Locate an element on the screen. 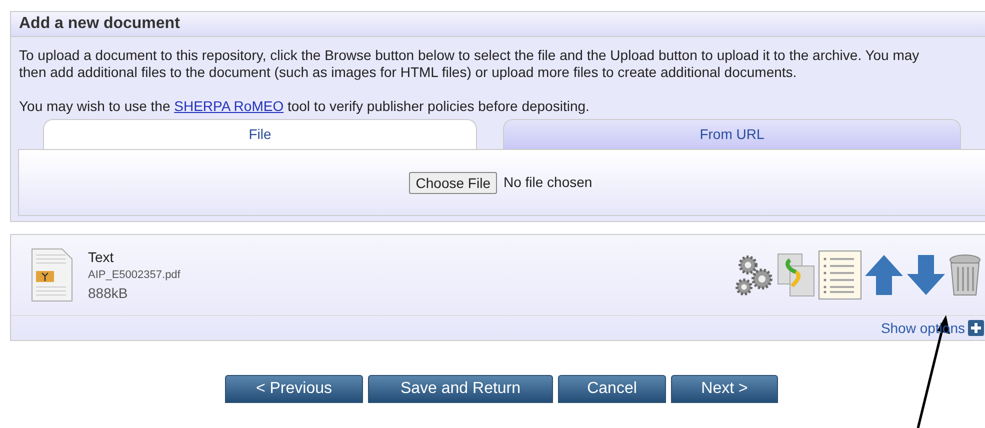 The height and width of the screenshot is (428, 985). nav-button: Save and Return is located at coordinates (460, 389).